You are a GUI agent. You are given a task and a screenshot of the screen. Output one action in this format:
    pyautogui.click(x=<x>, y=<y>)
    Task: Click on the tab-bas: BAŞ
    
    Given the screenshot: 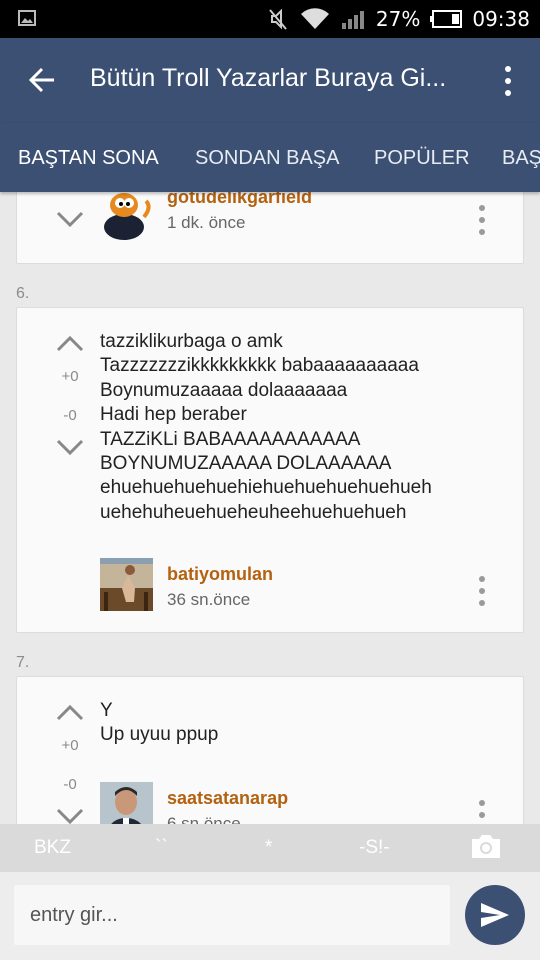 What is the action you would take?
    pyautogui.click(x=521, y=158)
    